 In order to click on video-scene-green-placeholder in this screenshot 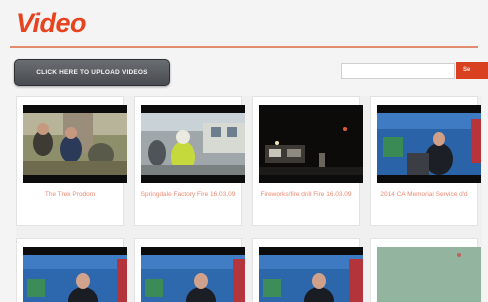, I will do `click(429, 274)`.